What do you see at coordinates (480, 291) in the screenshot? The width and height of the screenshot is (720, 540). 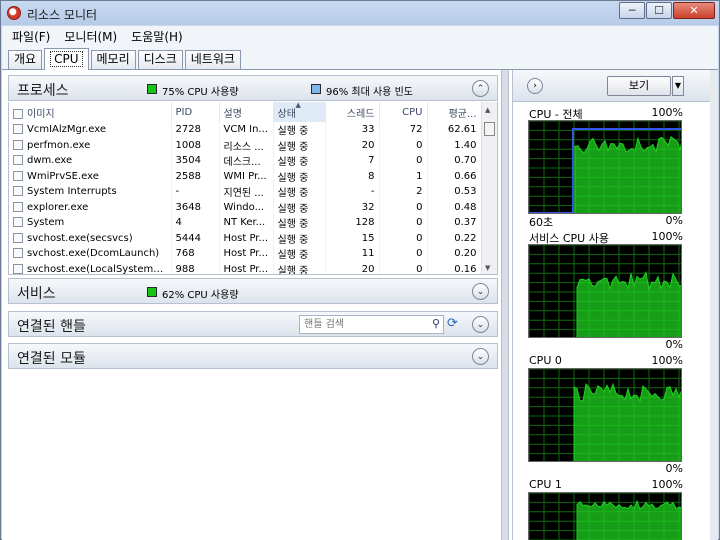 I see `expand-services-button: ⌄` at bounding box center [480, 291].